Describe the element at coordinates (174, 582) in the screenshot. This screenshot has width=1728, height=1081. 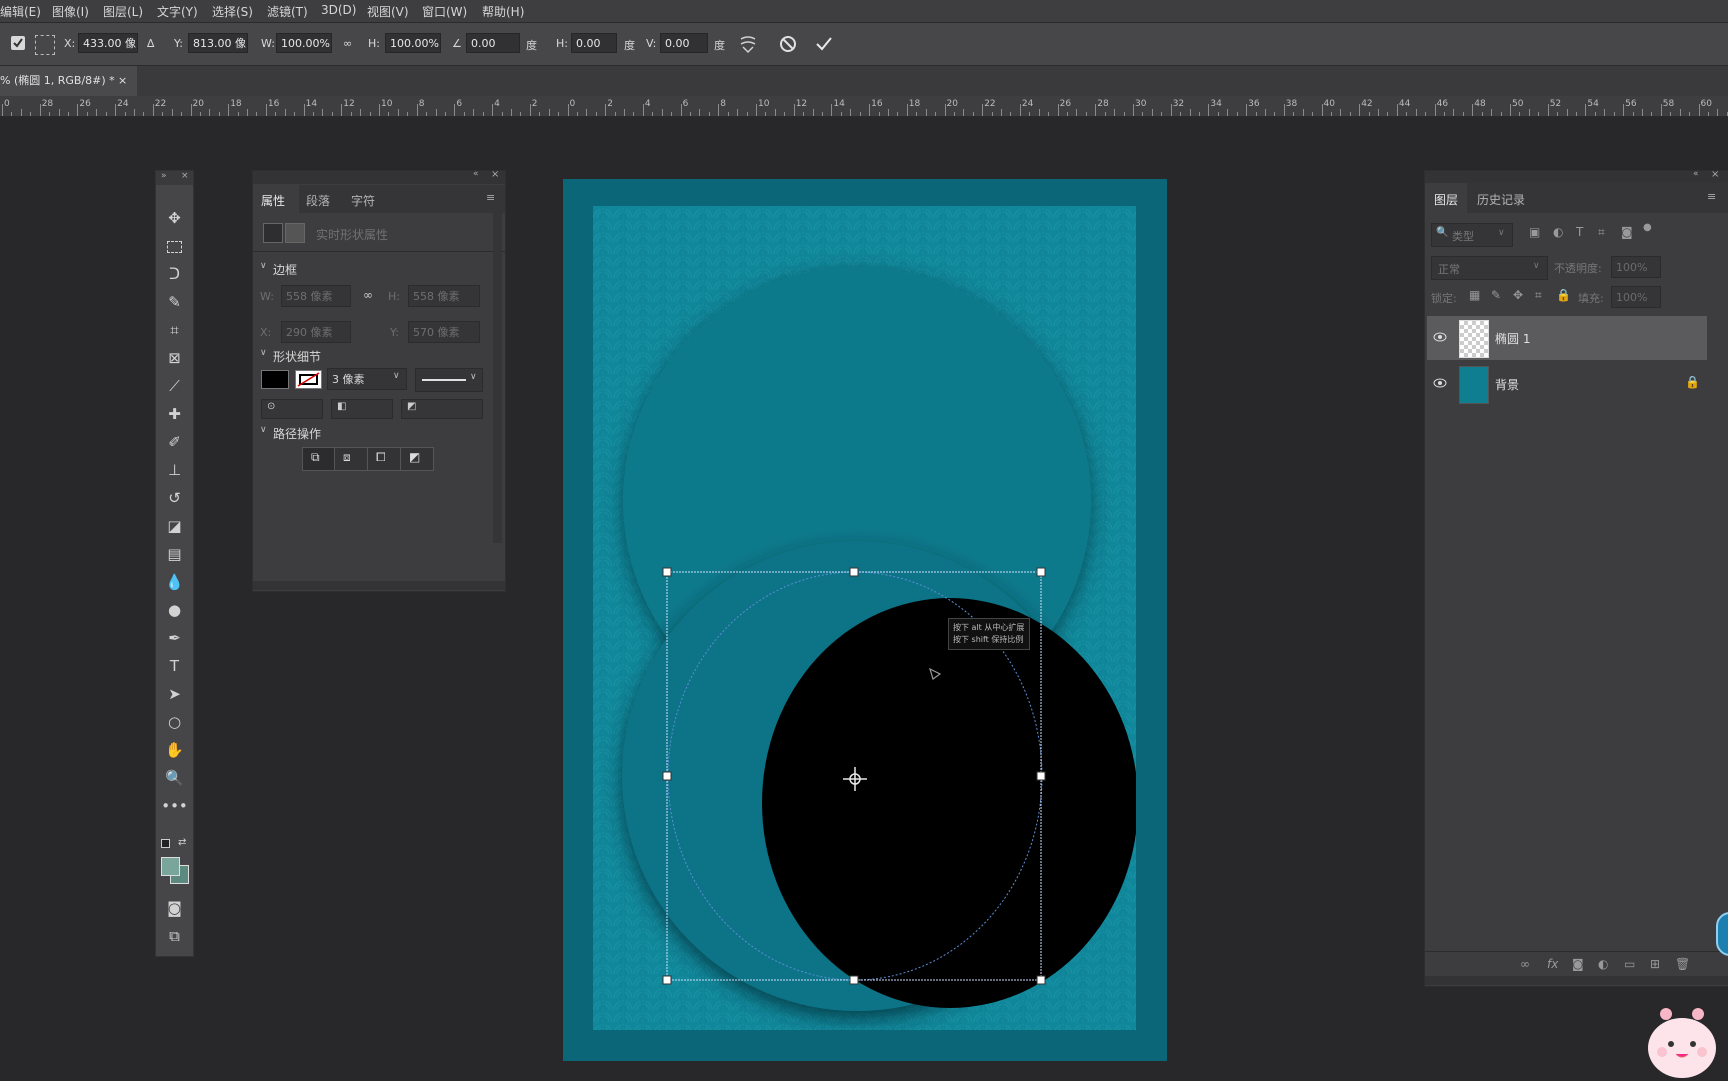
I see `blur-tool-icon: 💧` at that location.